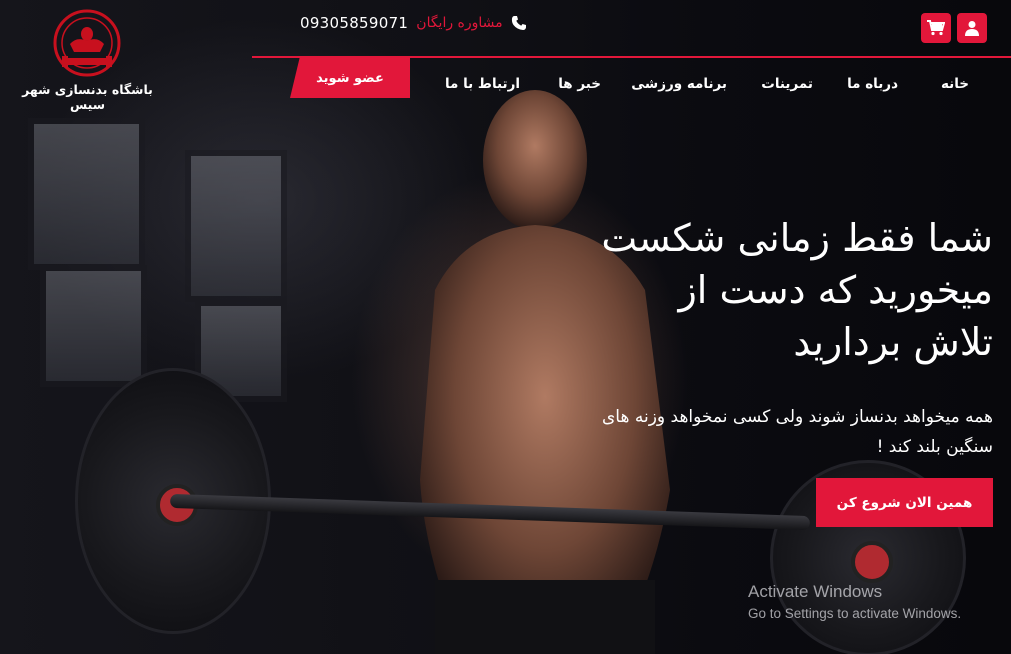 Image resolution: width=1011 pixels, height=654 pixels. Describe the element at coordinates (835, 290) in the screenshot. I see `hero-title-line: میخورید که دست از` at that location.